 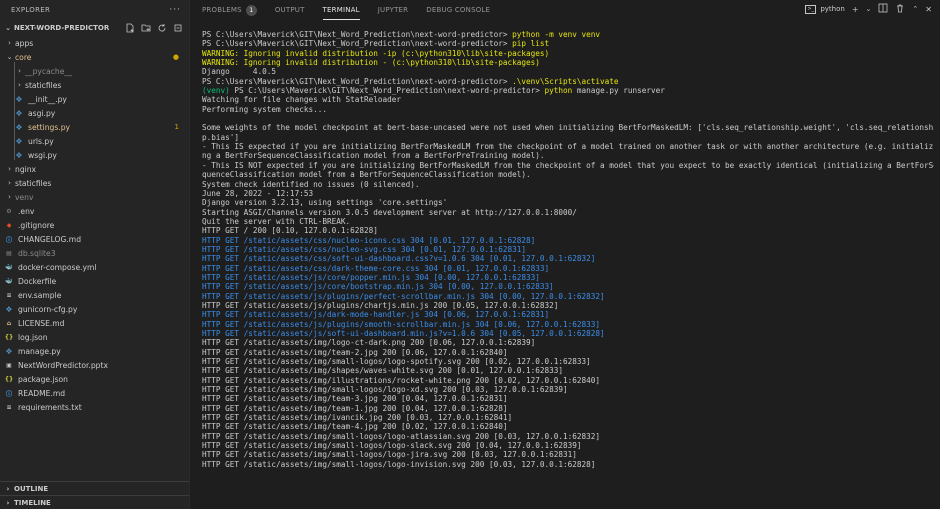 What do you see at coordinates (31, 488) in the screenshot?
I see `outline-label: OUTLINE` at bounding box center [31, 488].